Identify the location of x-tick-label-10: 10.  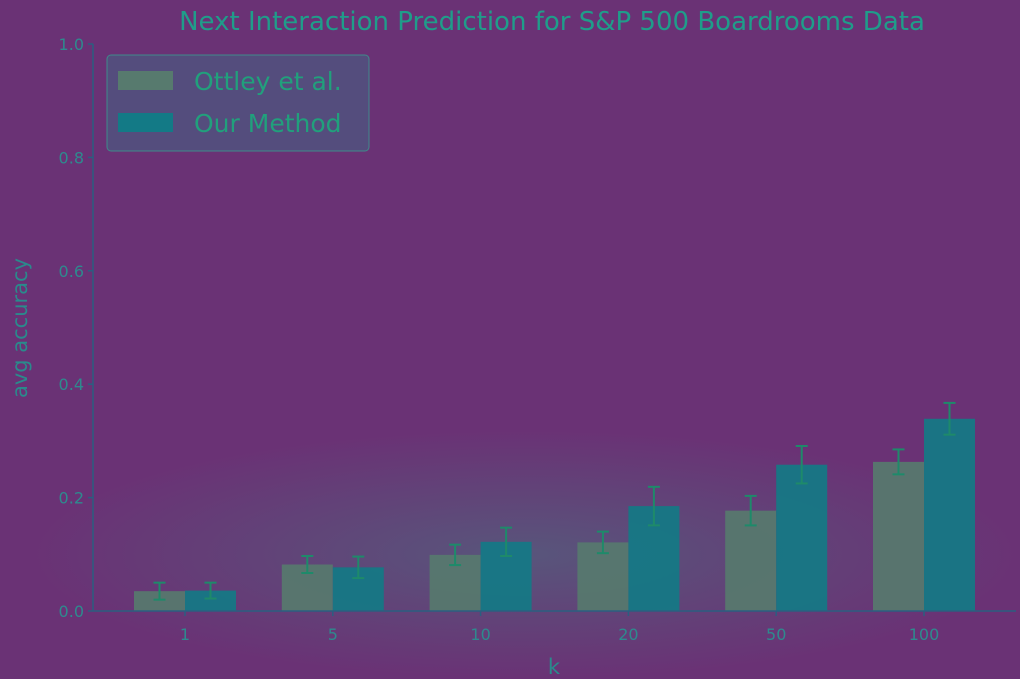
(480, 634).